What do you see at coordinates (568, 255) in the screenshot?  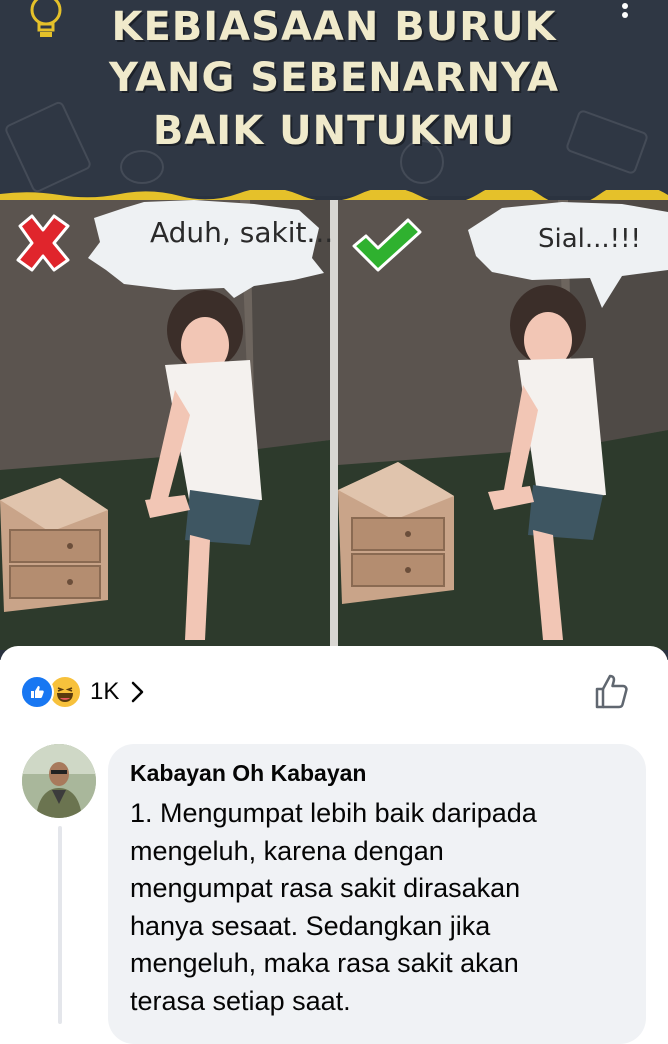 I see `speech-bubble-right` at bounding box center [568, 255].